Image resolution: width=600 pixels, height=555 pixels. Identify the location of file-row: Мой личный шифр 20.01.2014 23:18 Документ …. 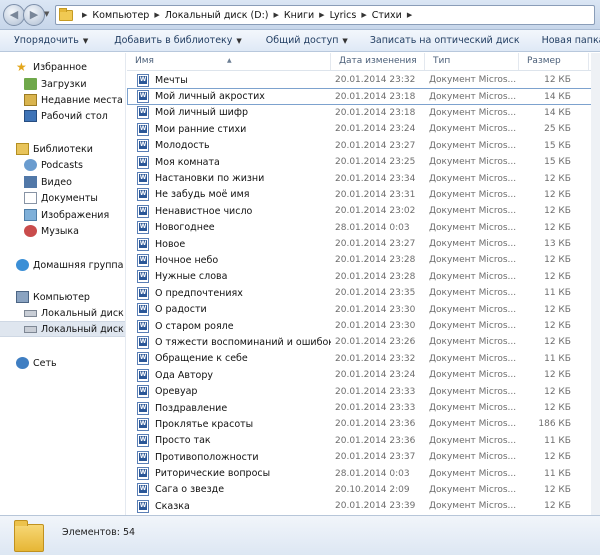
(363, 113).